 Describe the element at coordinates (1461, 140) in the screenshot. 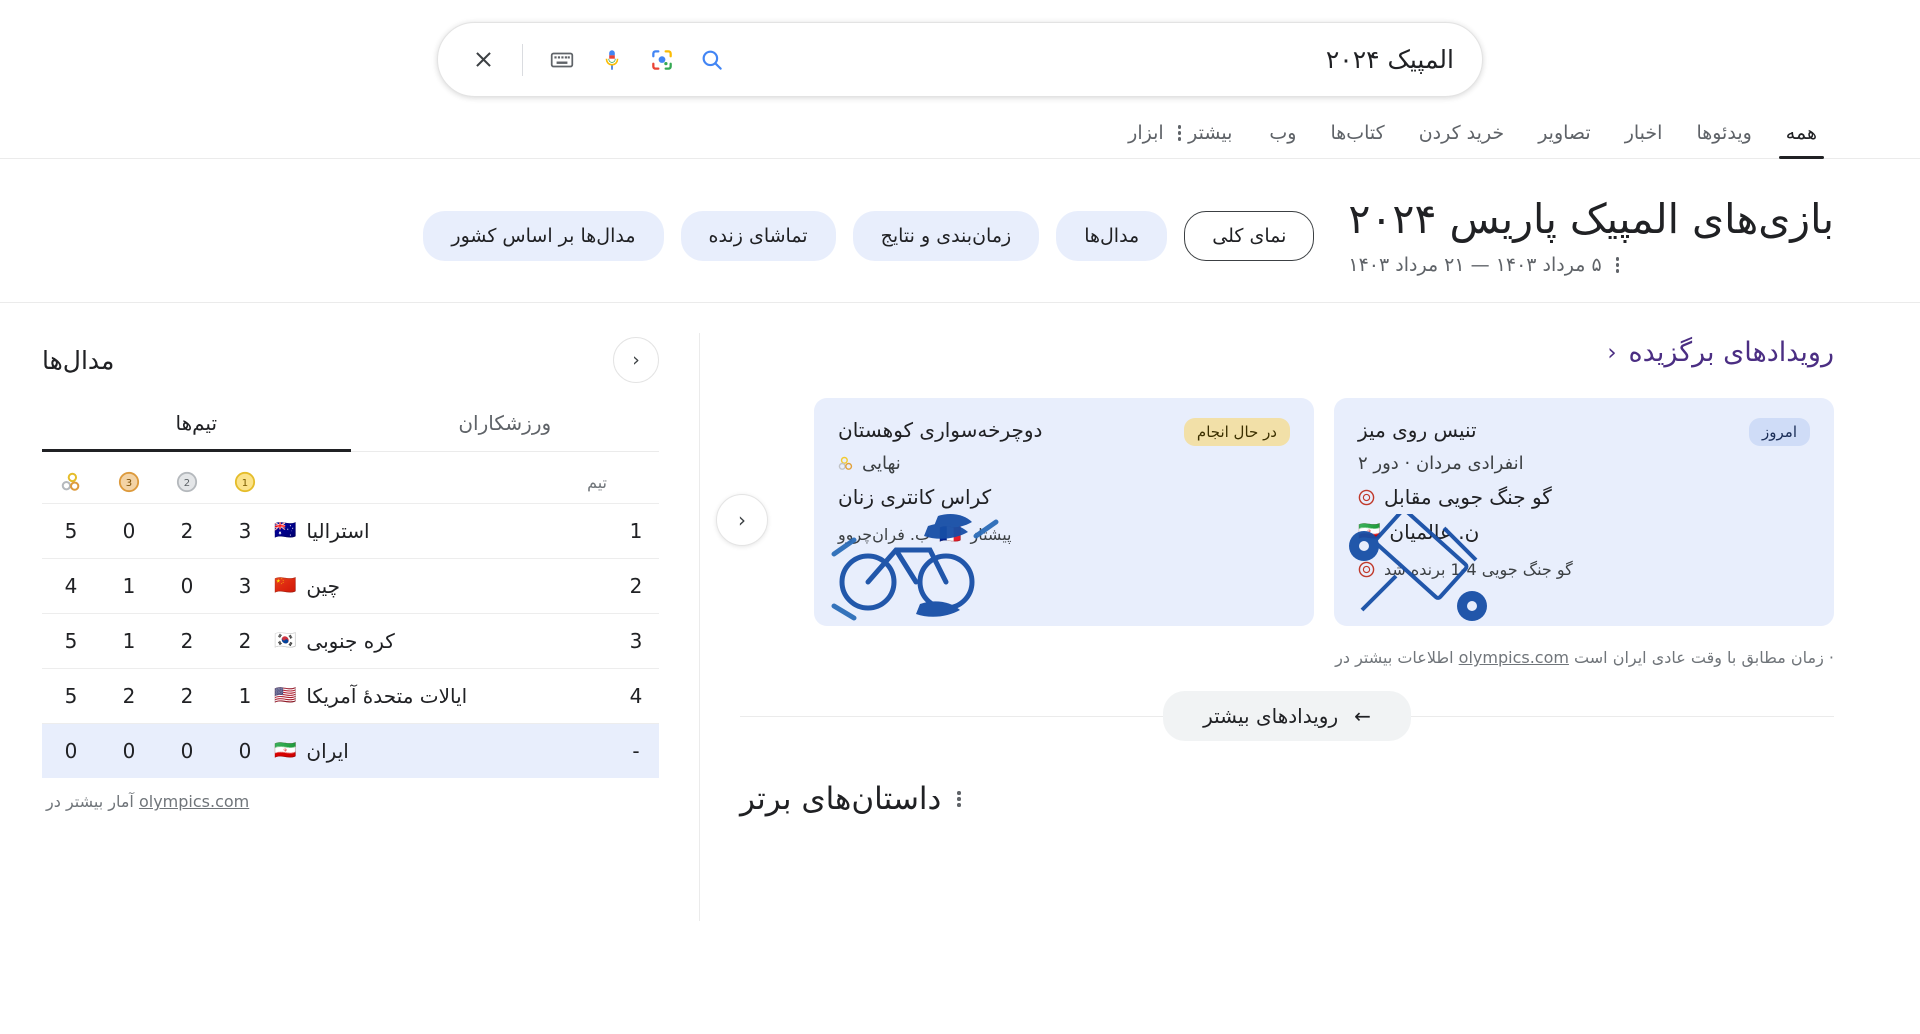

I see `tab-shopping: خرید کردن` at that location.